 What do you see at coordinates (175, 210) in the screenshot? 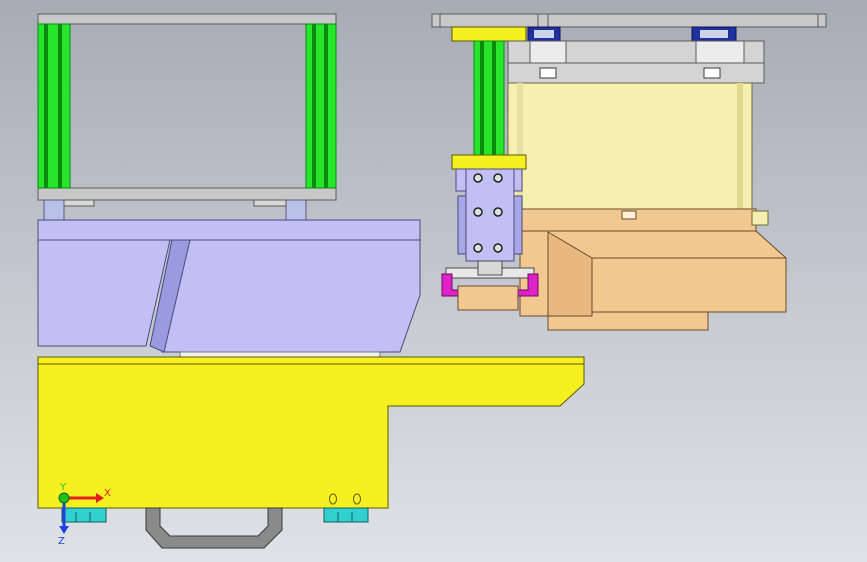
I see `left-support-pins` at bounding box center [175, 210].